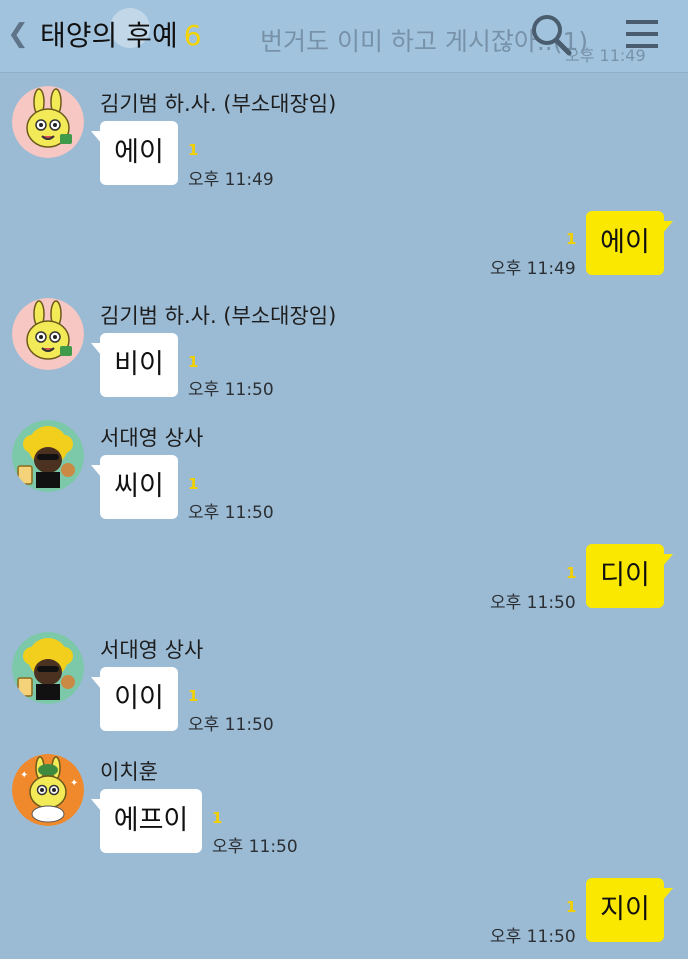  Describe the element at coordinates (344, 350) in the screenshot. I see `message-row: 김기범 하.사. (부소대장임) 비이 1 오후 11:50` at that location.